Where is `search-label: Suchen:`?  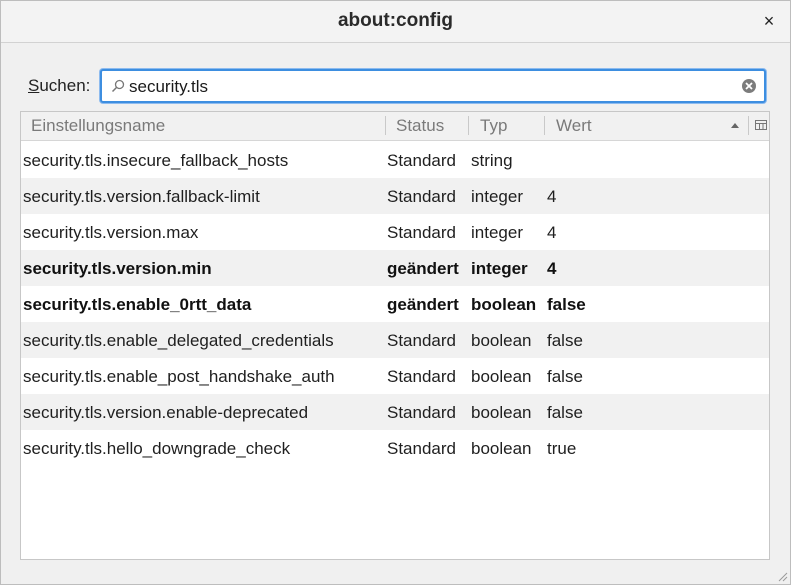
search-label: Suchen: is located at coordinates (59, 86).